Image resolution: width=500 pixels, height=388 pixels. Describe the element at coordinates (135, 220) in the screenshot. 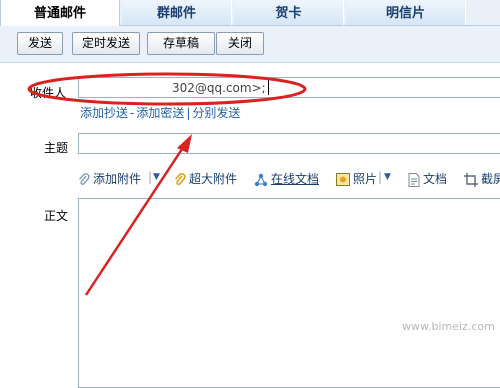

I see `annotation-arrow-shaft` at that location.